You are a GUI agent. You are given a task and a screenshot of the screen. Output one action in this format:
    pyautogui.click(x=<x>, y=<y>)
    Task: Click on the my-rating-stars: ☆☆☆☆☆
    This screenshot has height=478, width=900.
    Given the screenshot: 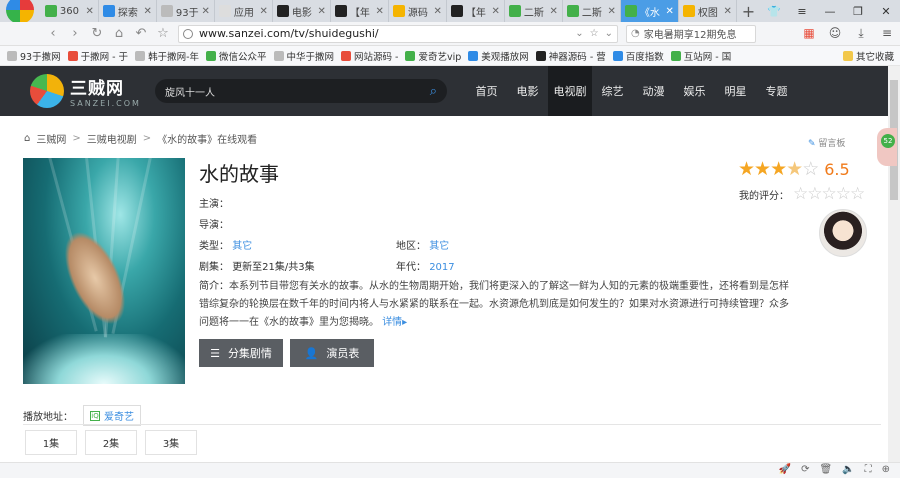 What is the action you would take?
    pyautogui.click(x=829, y=194)
    